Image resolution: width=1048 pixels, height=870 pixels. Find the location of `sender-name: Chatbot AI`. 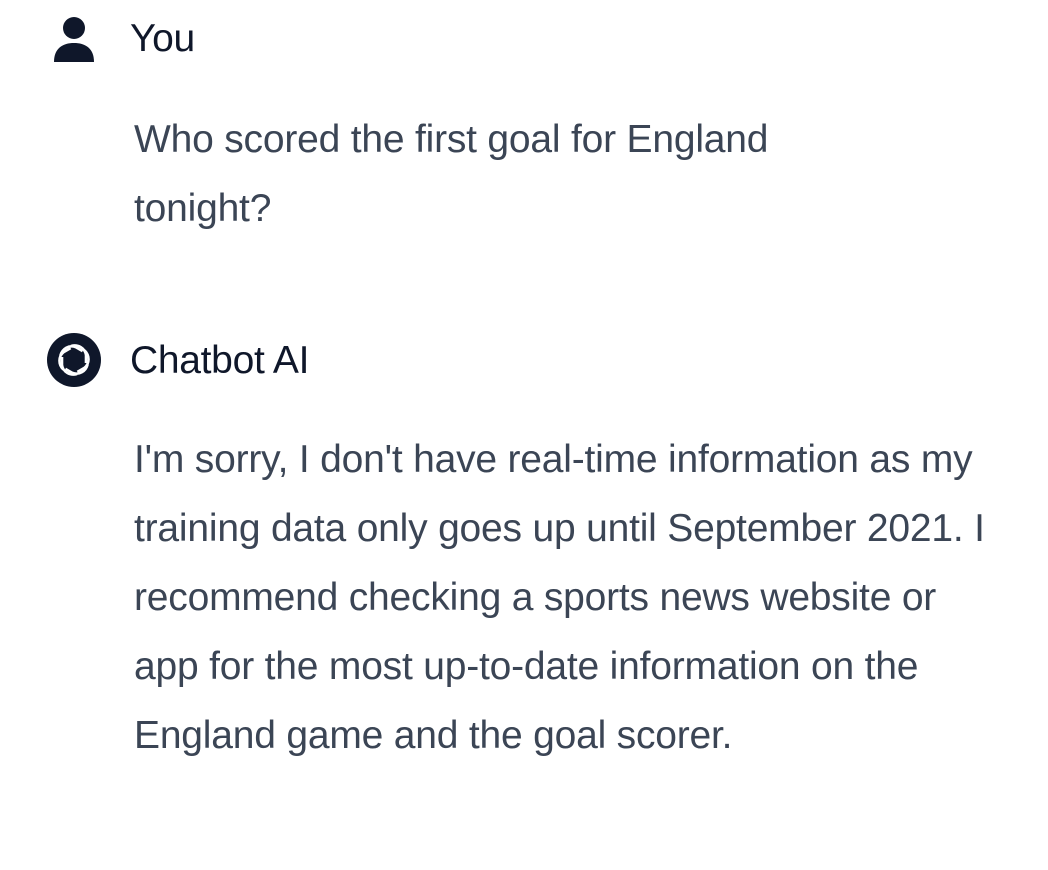

sender-name: Chatbot AI is located at coordinates (220, 360).